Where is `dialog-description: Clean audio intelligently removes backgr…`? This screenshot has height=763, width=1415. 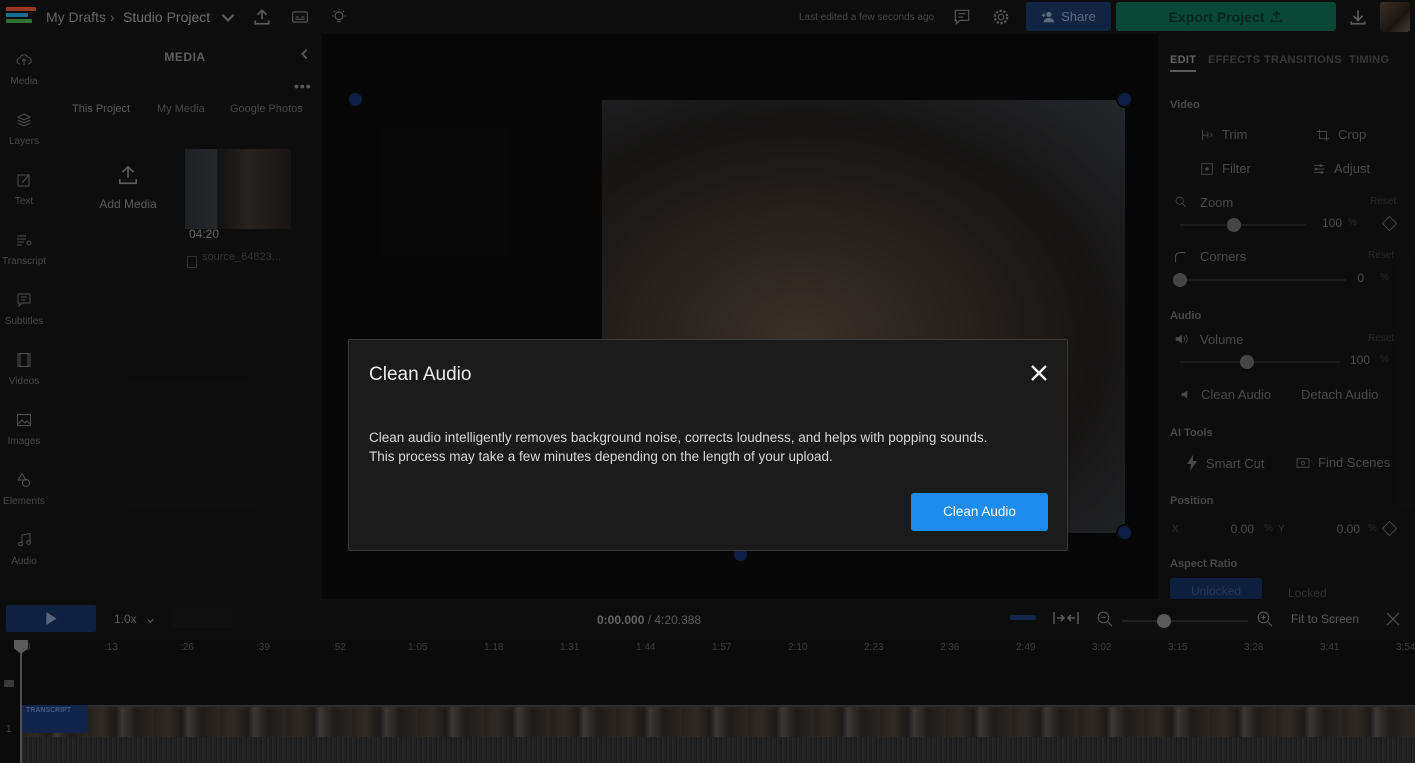
dialog-description: Clean audio intelligently removes backgr… is located at coordinates (714, 447).